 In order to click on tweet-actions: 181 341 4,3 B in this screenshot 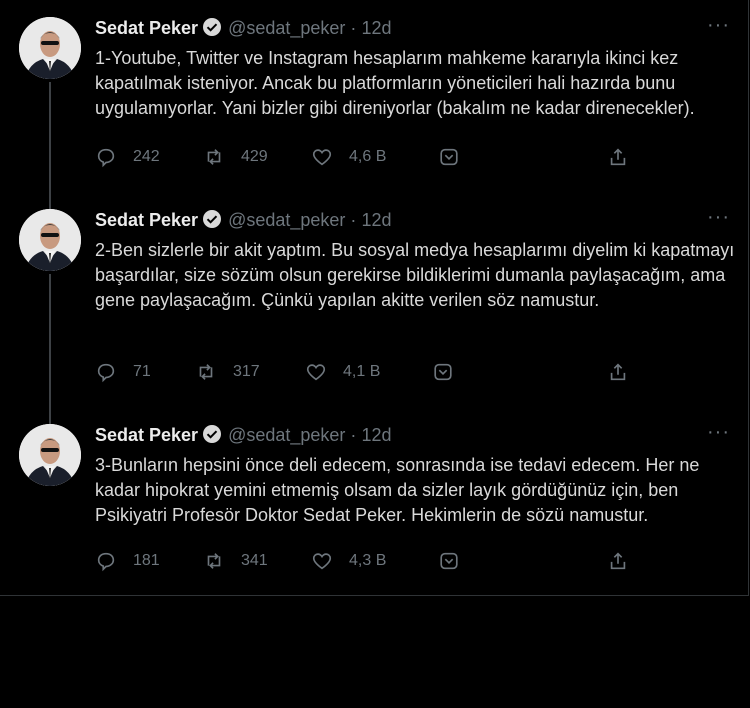, I will do `click(365, 562)`.